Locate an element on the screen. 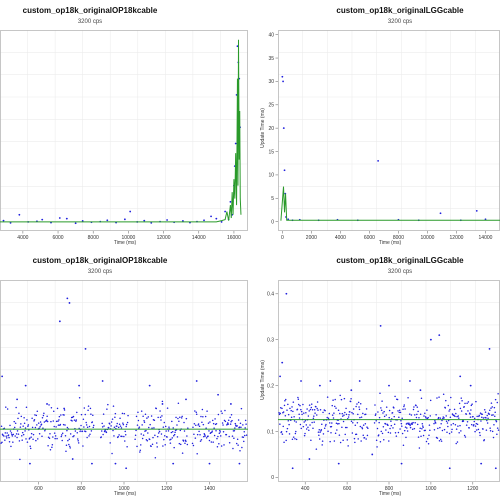  y-tick-label: 25 is located at coordinates (271, 106).